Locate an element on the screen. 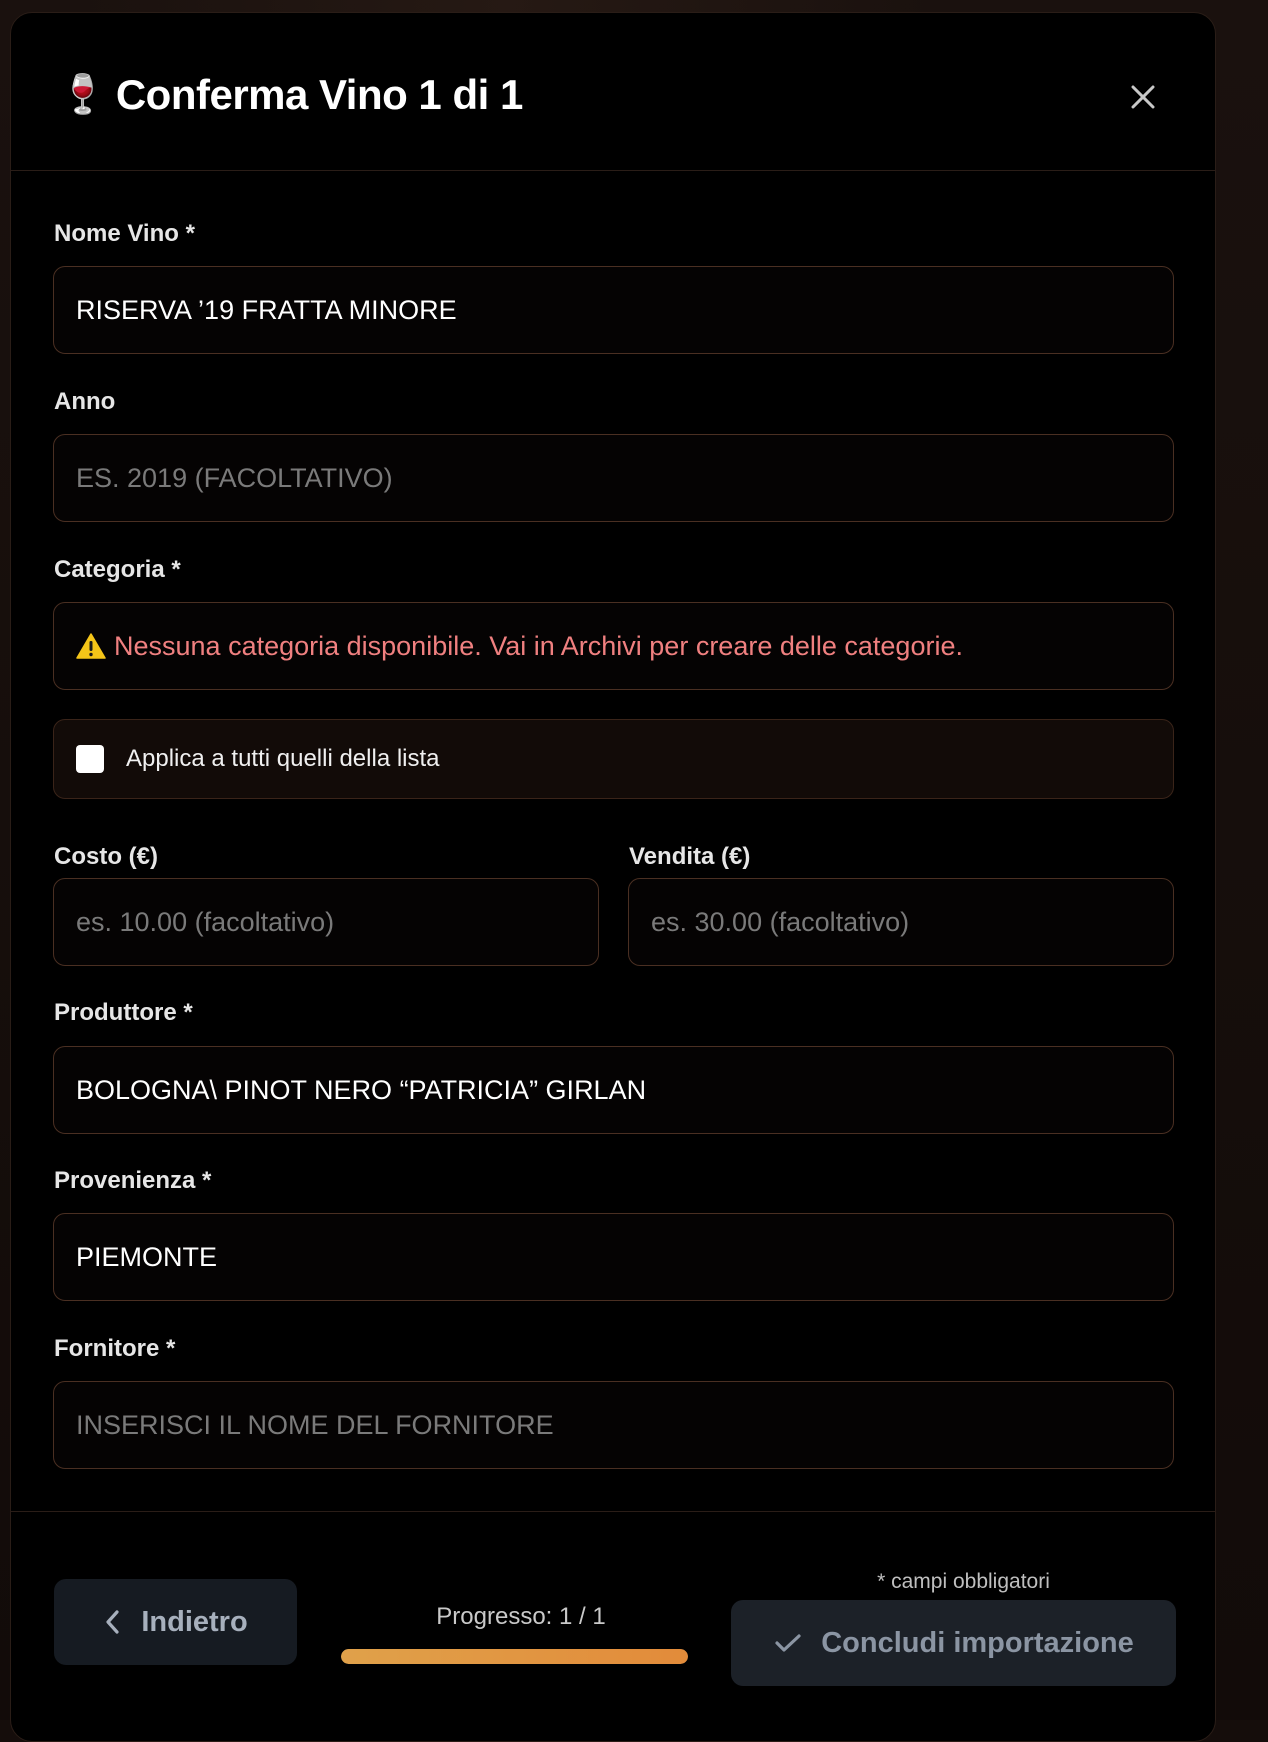 The image size is (1268, 1742). progress-bar is located at coordinates (514, 1656).